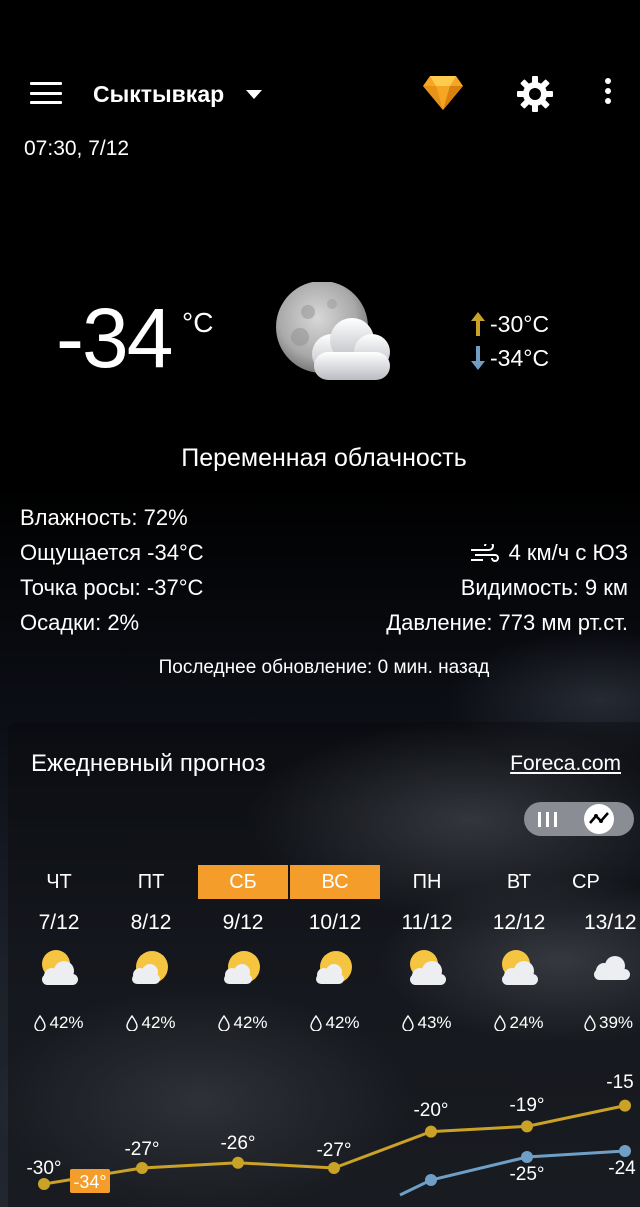  What do you see at coordinates (80, 622) in the screenshot?
I see `precipitation: Осадки: 2%` at bounding box center [80, 622].